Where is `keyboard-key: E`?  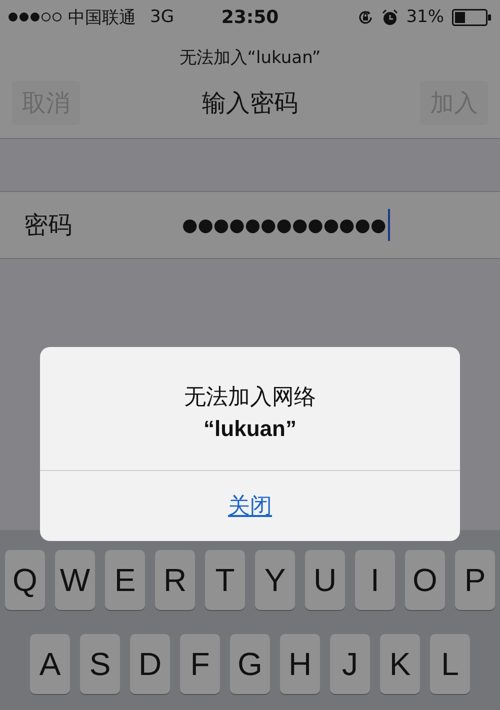
keyboard-key: E is located at coordinates (125, 580).